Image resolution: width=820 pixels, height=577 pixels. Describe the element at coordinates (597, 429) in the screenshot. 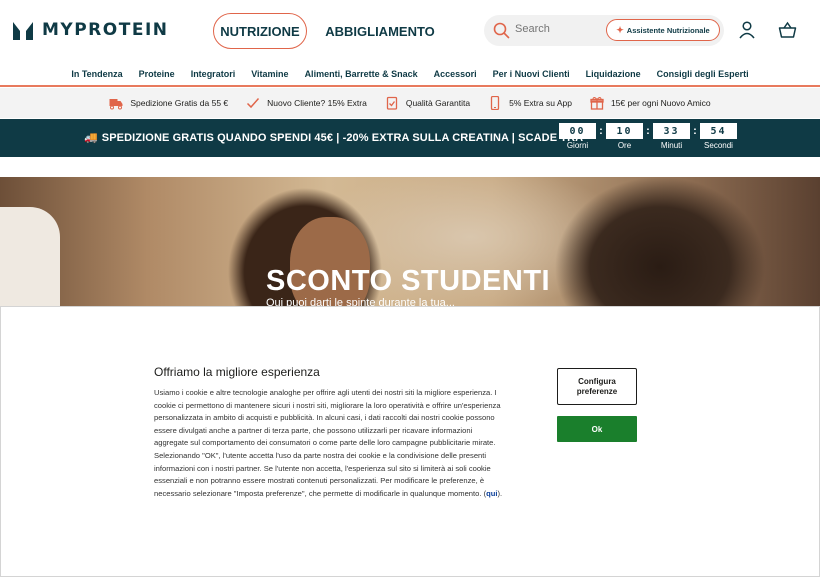

I see `cookie-ok-button: Ok` at that location.